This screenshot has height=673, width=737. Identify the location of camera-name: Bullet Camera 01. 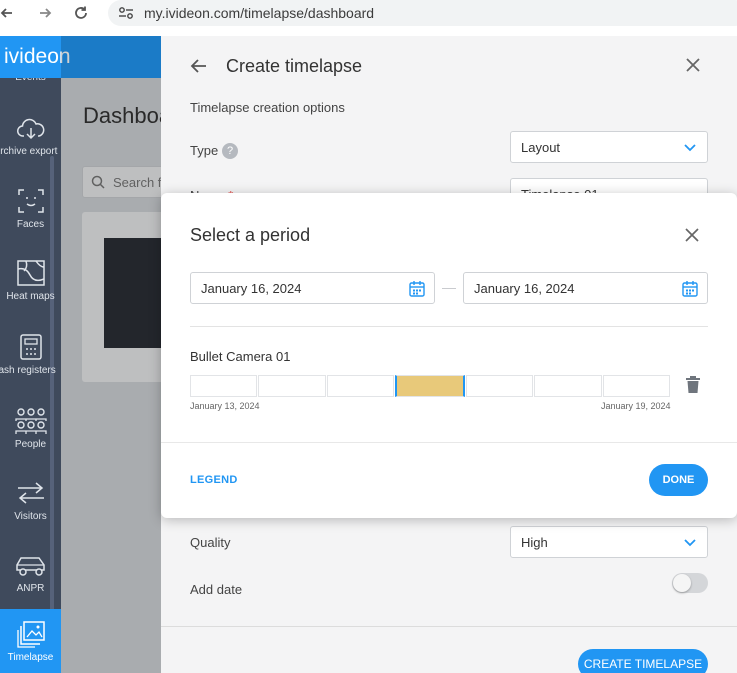
(240, 356).